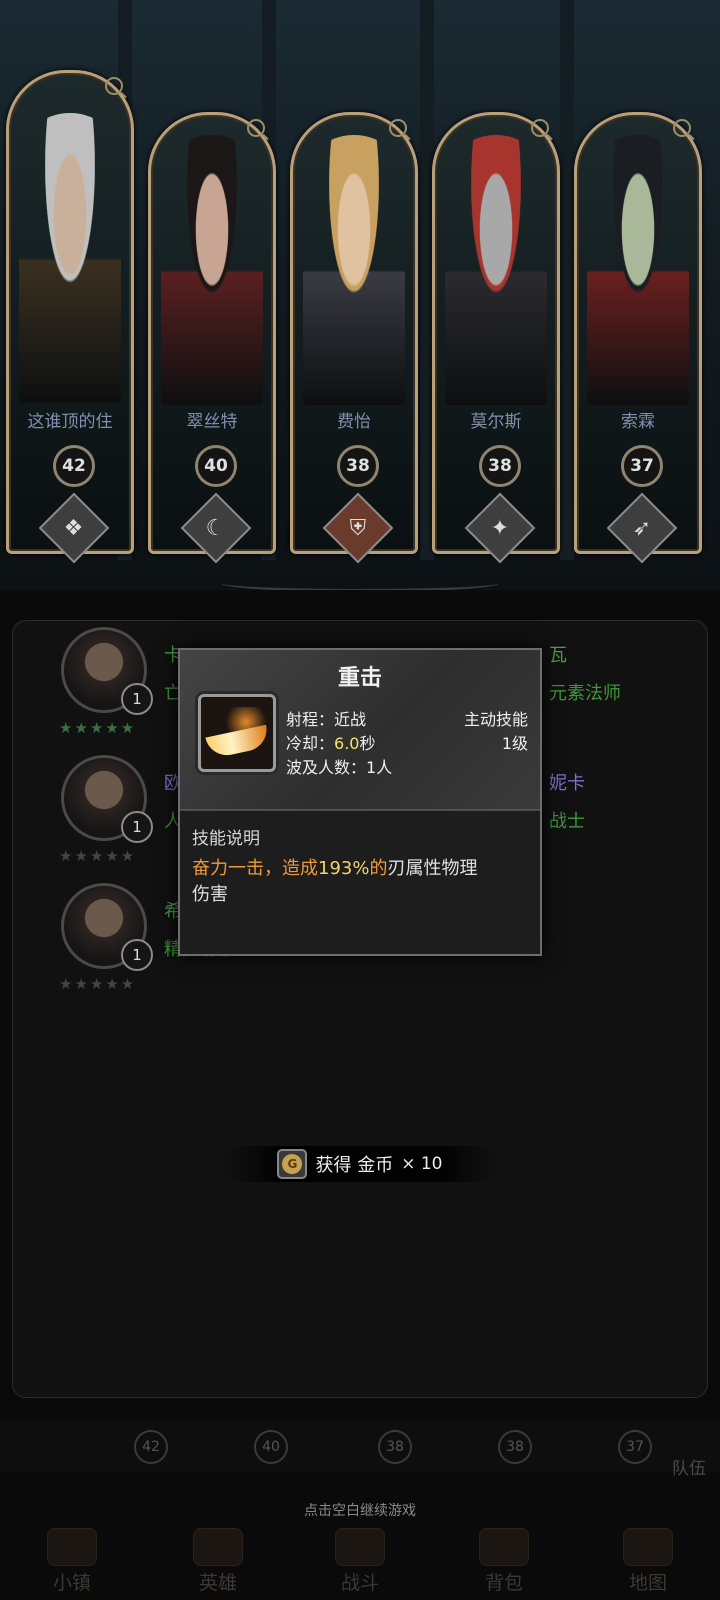 This screenshot has height=1600, width=720. I want to click on hero-name: 翠丝特, so click(212, 422).